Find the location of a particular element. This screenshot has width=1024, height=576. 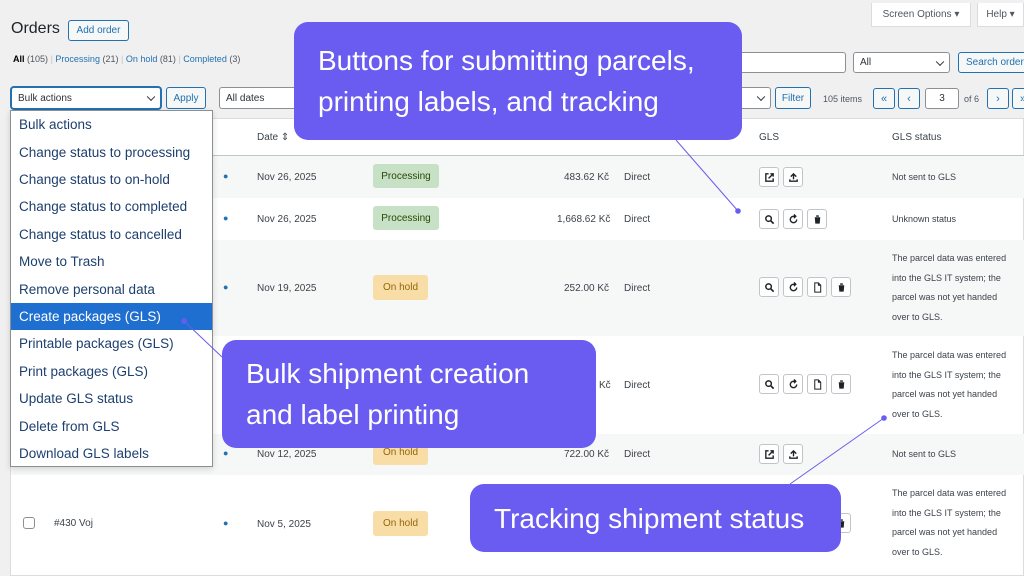

callout-text: and label printing is located at coordinates (353, 414).